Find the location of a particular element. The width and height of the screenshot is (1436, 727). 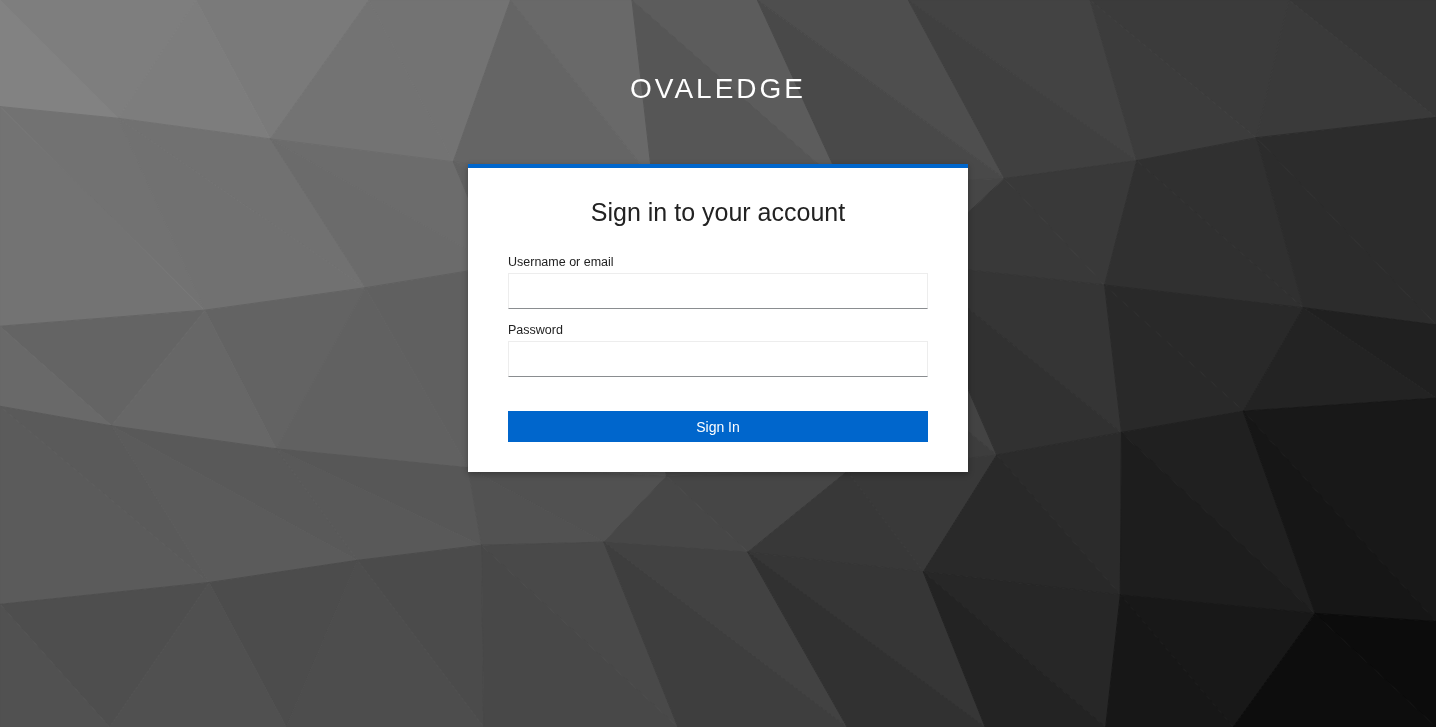

field-label: Password is located at coordinates (536, 330).